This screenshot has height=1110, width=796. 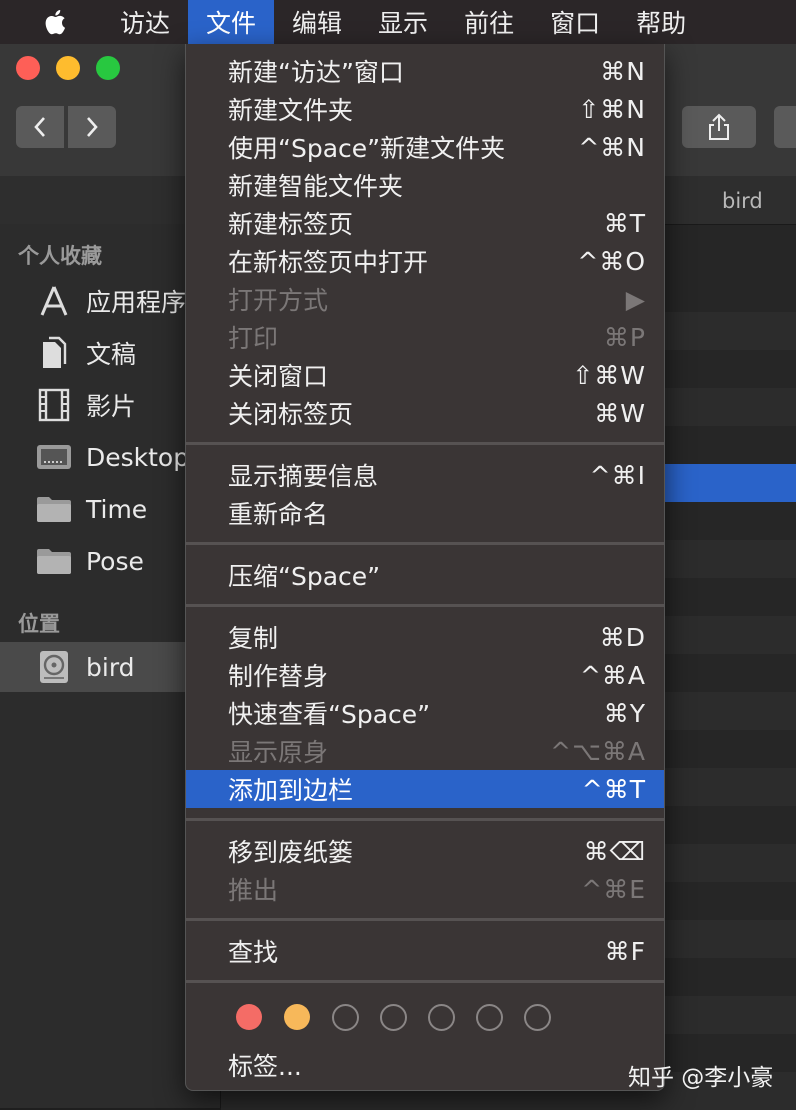 I want to click on menu-item-label: 添加到边栏, so click(x=291, y=790).